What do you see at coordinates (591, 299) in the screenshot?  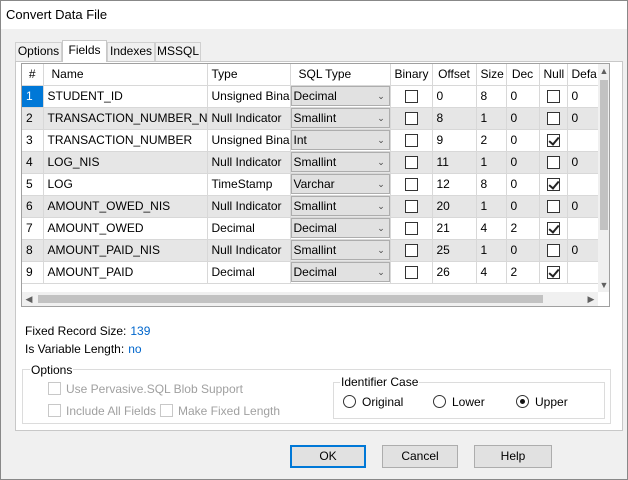 I see `scroll-right-icon: ▶` at bounding box center [591, 299].